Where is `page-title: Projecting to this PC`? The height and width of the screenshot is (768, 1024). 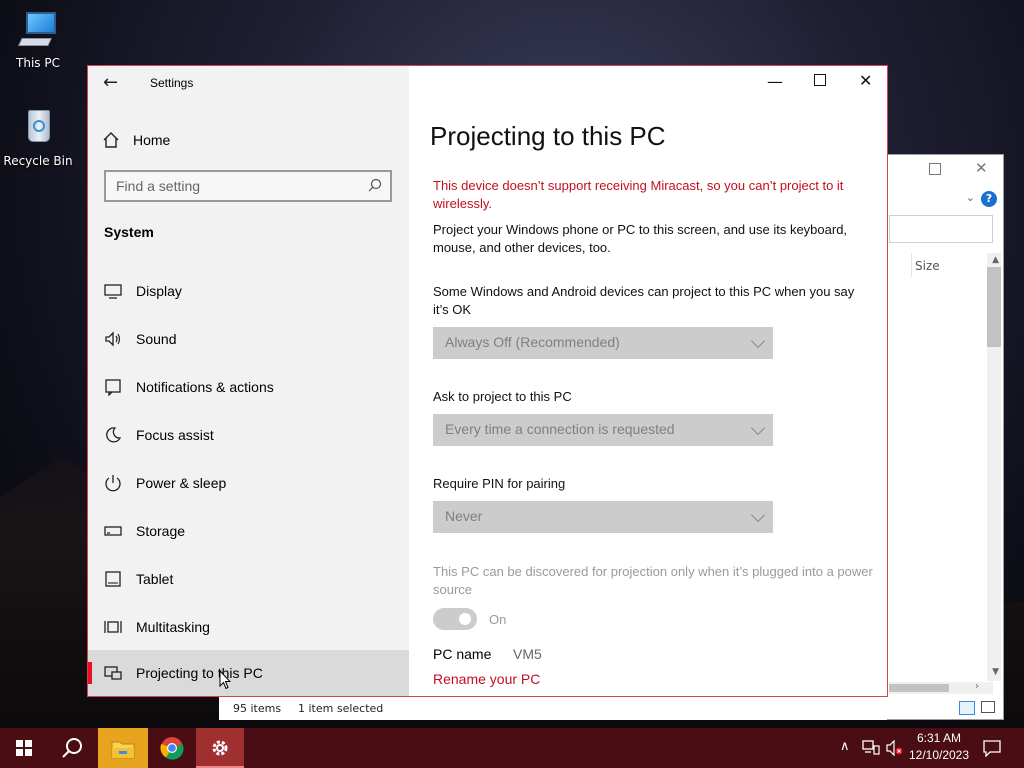 page-title: Projecting to this PC is located at coordinates (548, 136).